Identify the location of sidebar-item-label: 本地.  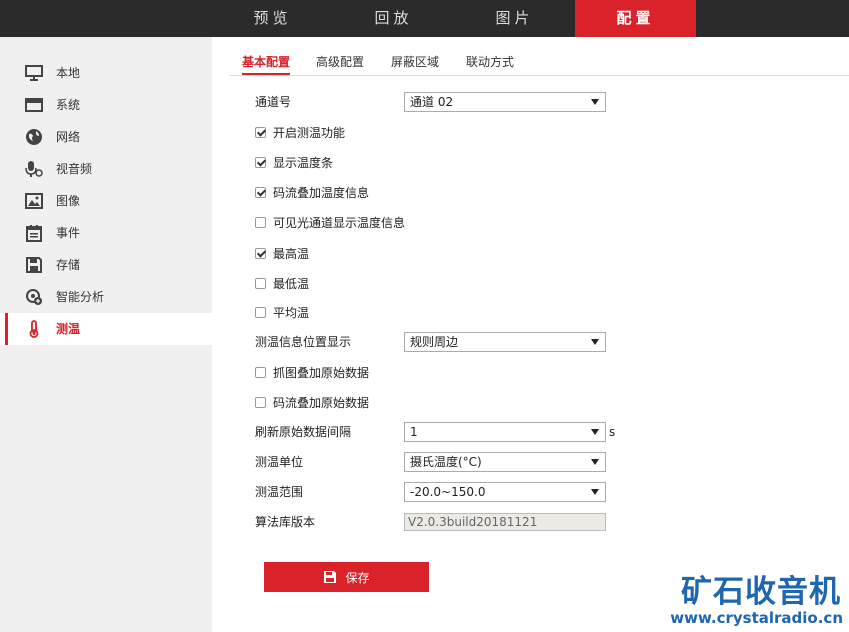
(68, 73).